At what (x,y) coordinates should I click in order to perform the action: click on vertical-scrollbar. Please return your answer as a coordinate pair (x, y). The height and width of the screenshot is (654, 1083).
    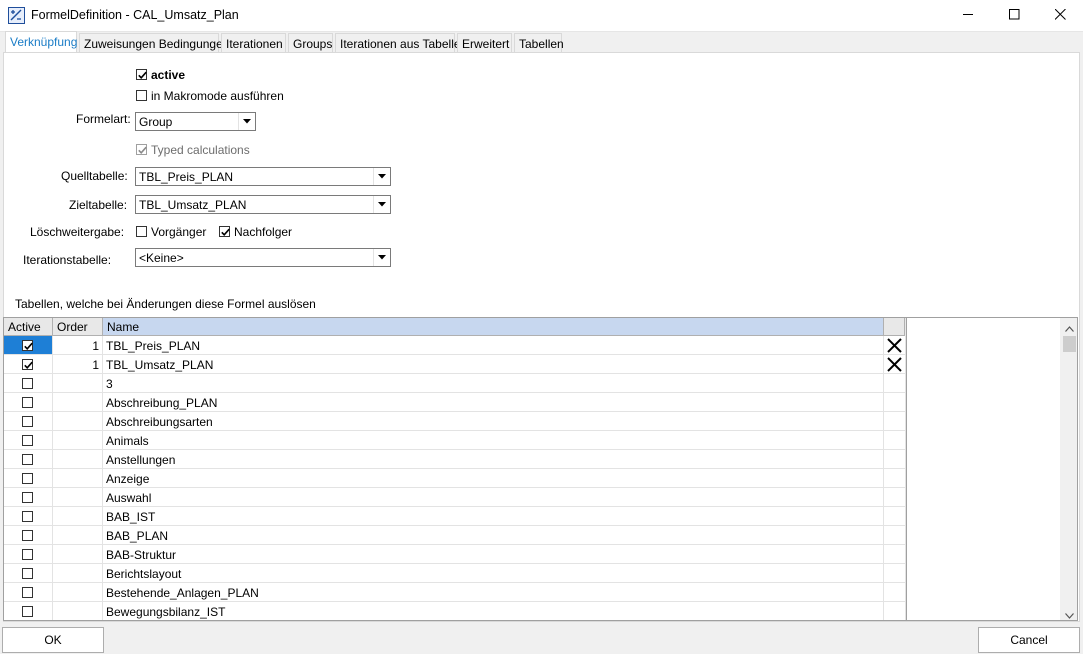
    Looking at the image, I should click on (1068, 469).